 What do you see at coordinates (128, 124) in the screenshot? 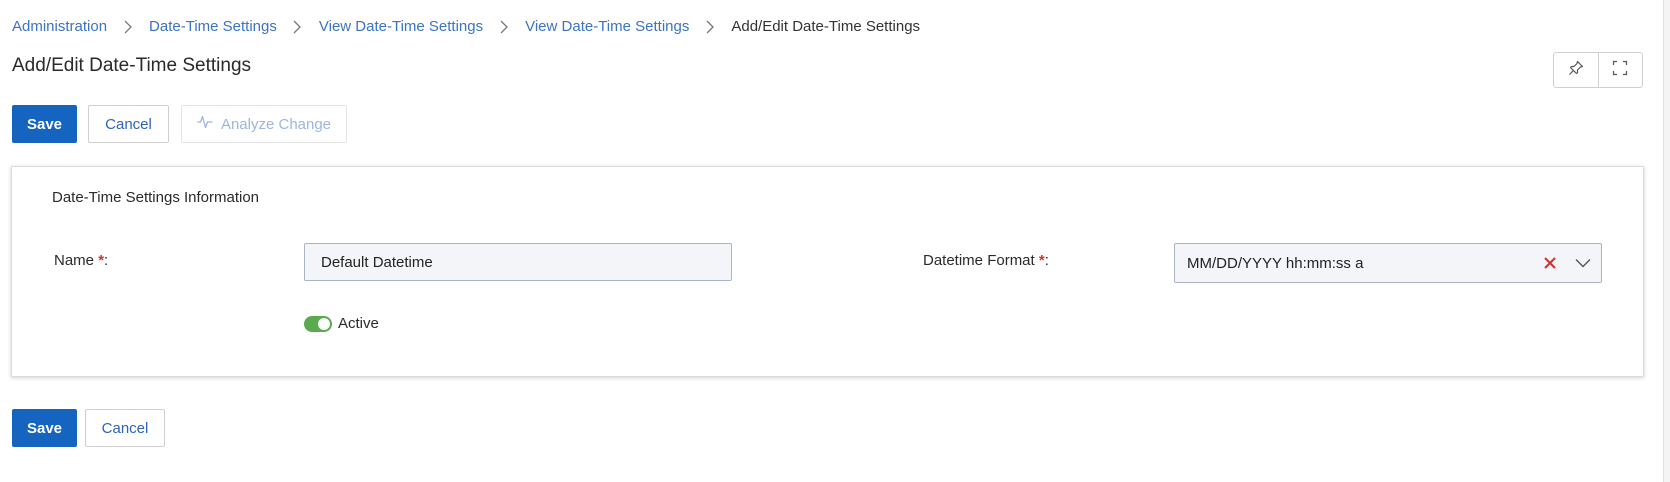
I see `cancel-button: Cancel` at bounding box center [128, 124].